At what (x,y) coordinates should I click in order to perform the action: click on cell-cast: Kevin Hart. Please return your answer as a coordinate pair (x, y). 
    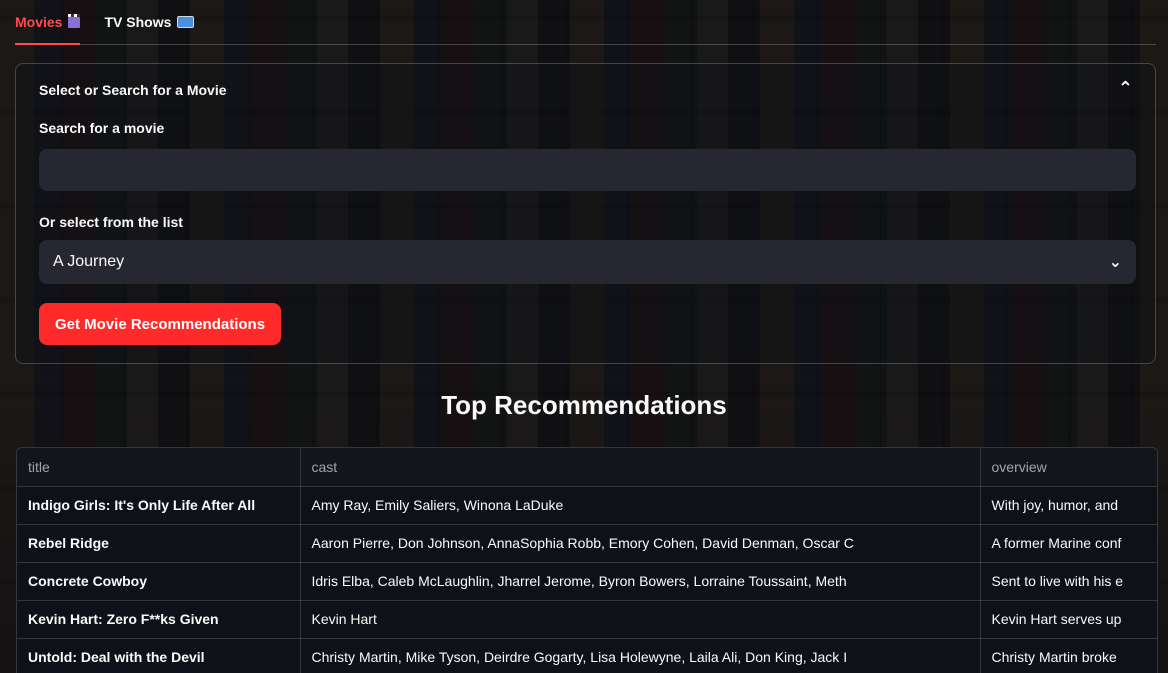
    Looking at the image, I should click on (640, 619).